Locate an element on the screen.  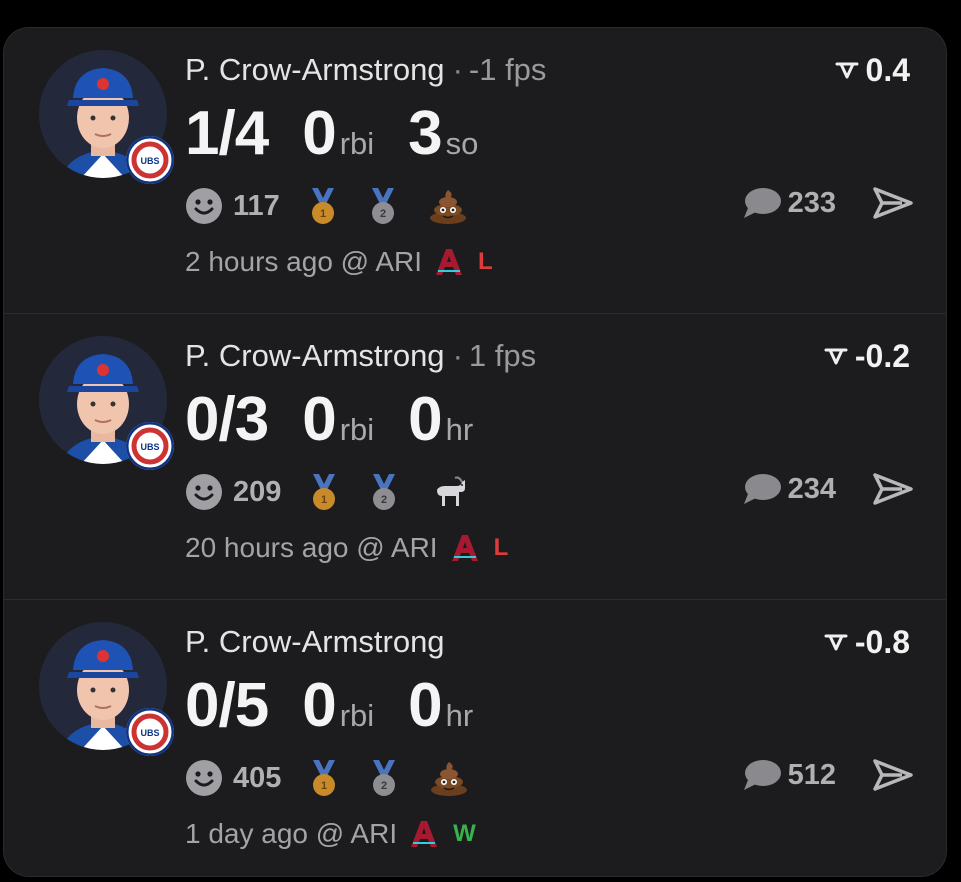
action-bar: 512 is located at coordinates (828, 775).